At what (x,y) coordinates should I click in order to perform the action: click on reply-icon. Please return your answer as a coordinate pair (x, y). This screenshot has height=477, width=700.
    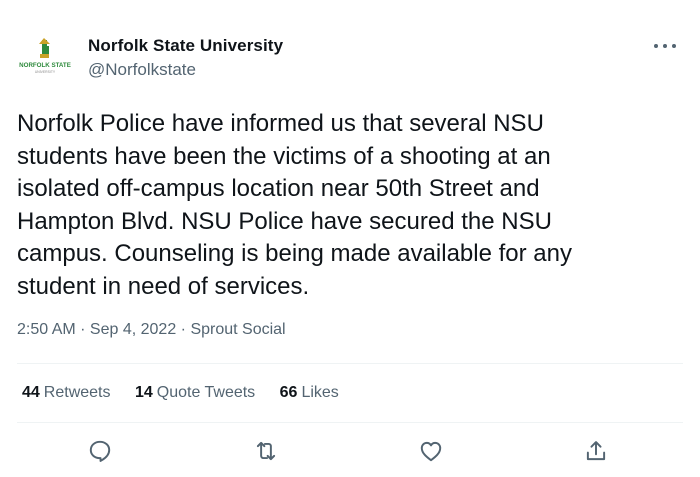
    Looking at the image, I should click on (100, 451).